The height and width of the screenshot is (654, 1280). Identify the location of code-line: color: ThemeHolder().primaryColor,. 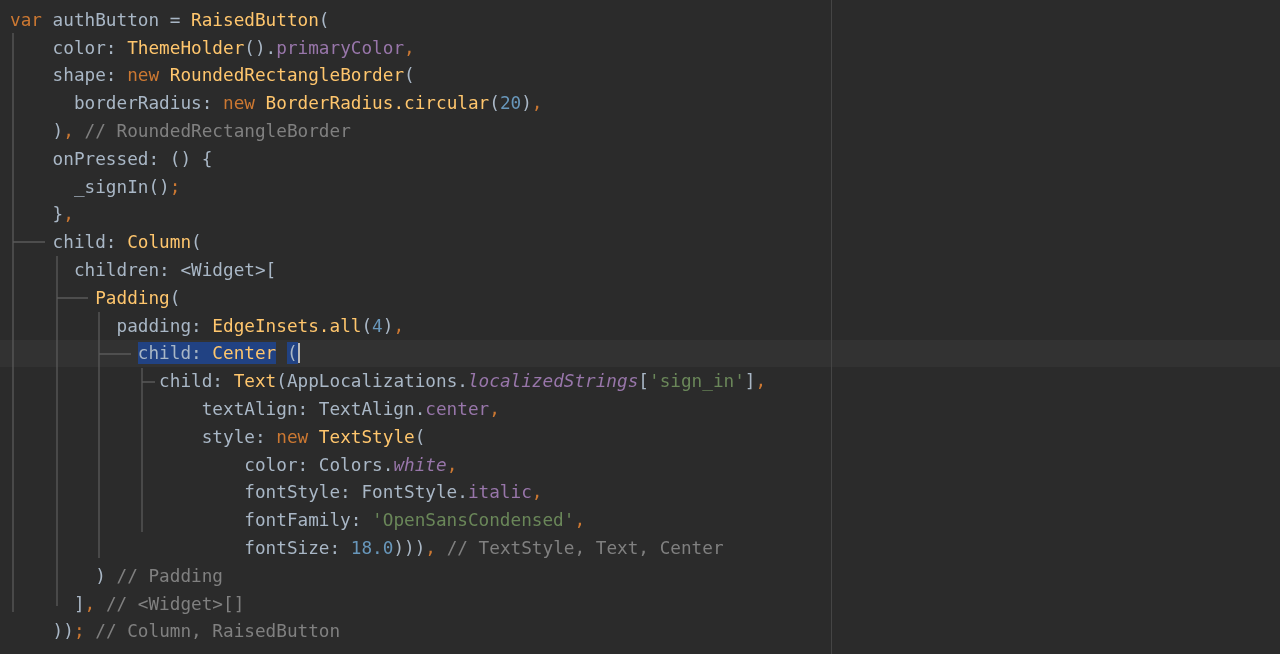
(233, 47).